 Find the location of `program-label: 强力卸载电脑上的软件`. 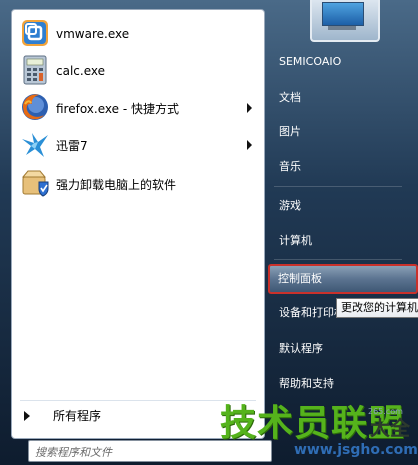

program-label: 强力卸载电脑上的软件 is located at coordinates (116, 184).